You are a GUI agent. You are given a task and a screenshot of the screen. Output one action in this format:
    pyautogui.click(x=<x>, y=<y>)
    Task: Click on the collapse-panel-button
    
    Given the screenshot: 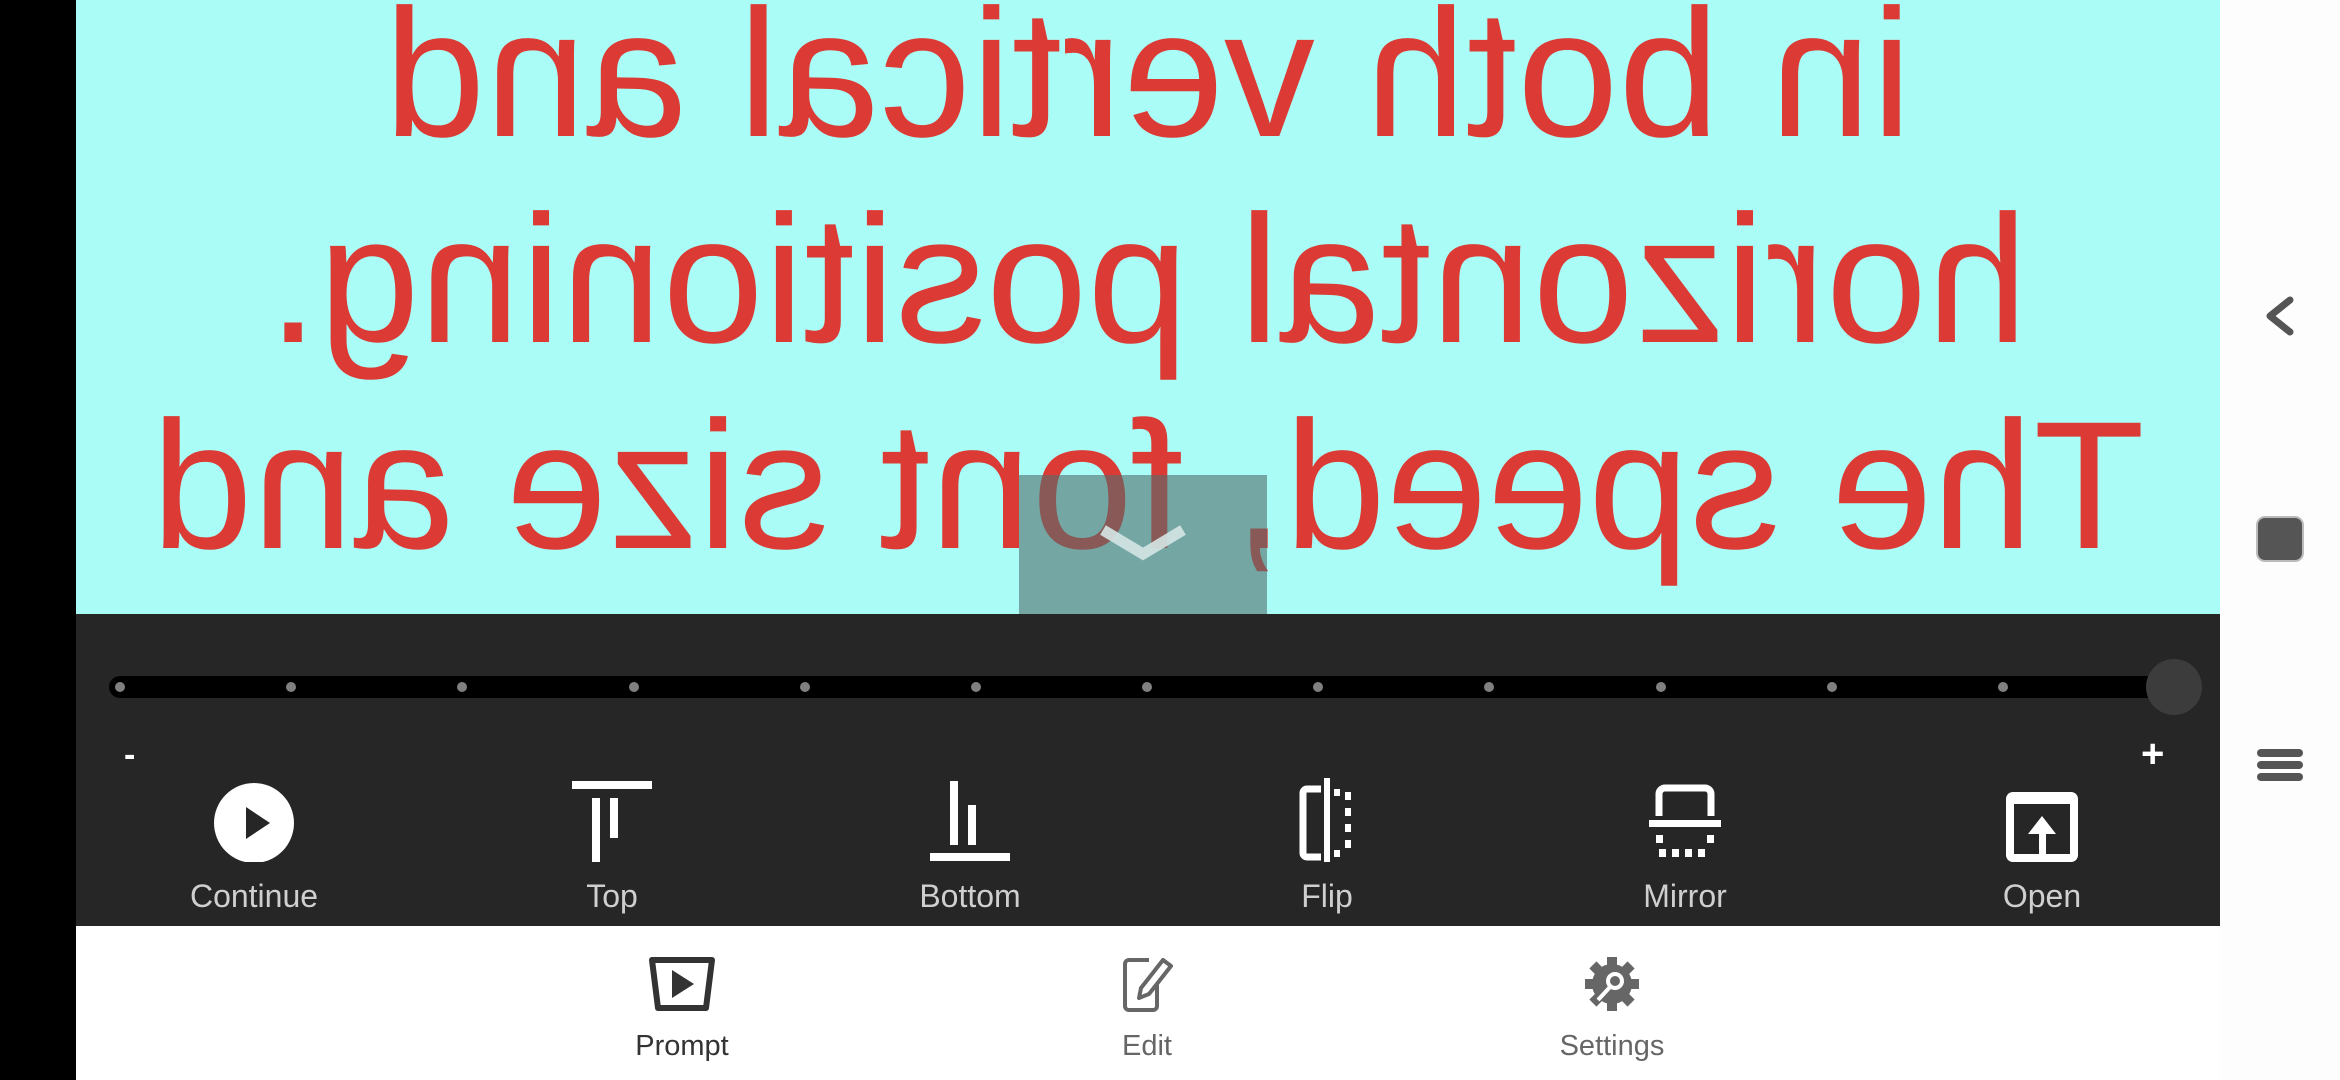 What is the action you would take?
    pyautogui.click(x=1143, y=544)
    